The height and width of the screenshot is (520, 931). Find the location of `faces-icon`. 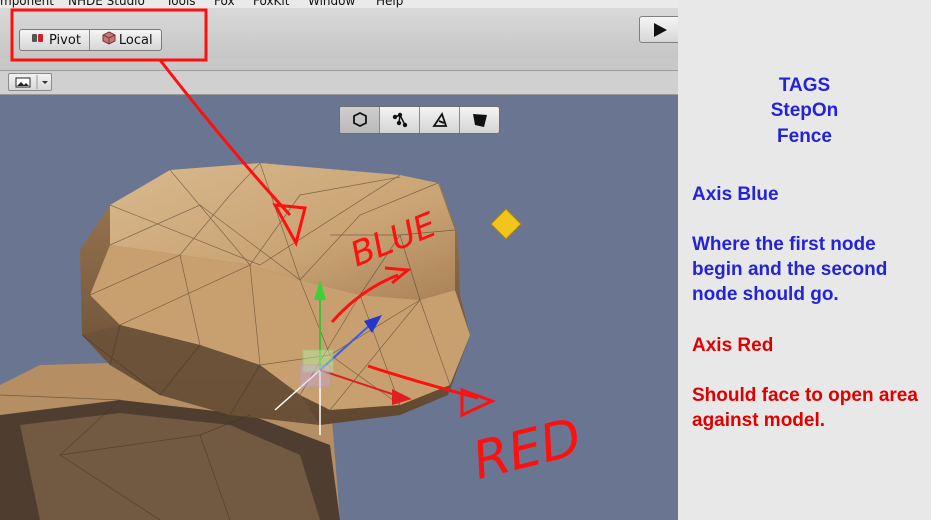

faces-icon is located at coordinates (479, 120).